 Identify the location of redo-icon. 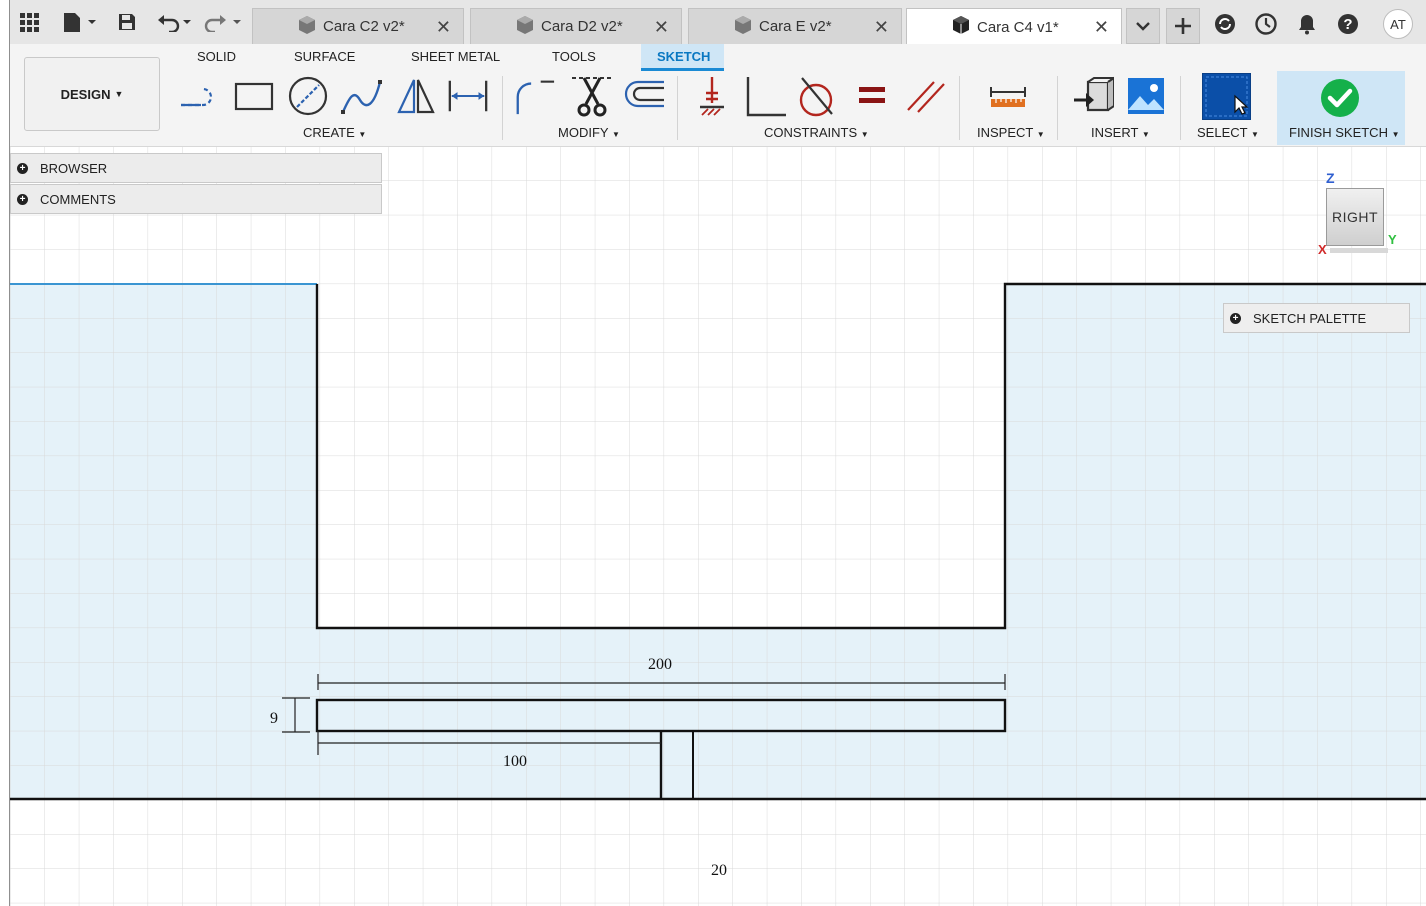
(223, 22).